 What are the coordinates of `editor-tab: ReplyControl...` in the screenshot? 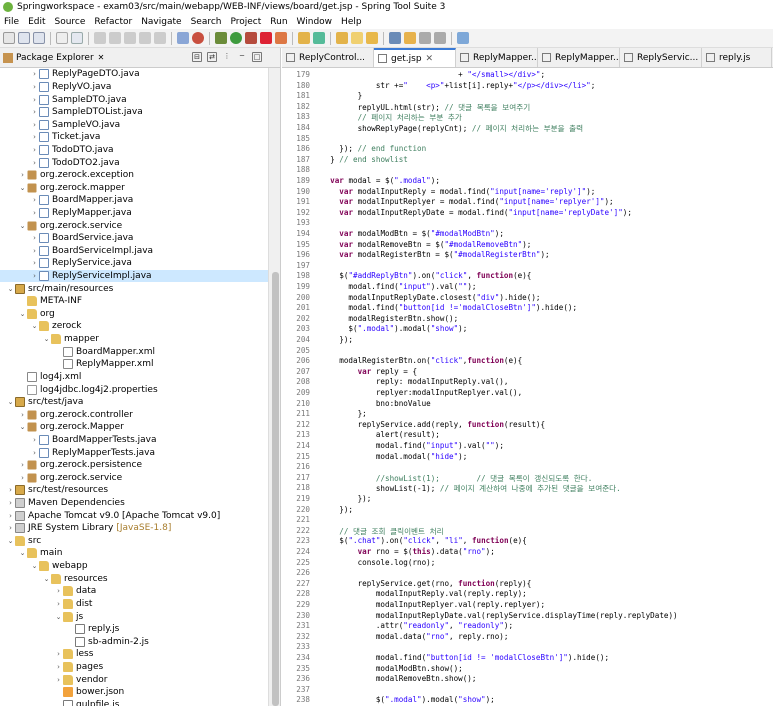 It's located at (328, 57).